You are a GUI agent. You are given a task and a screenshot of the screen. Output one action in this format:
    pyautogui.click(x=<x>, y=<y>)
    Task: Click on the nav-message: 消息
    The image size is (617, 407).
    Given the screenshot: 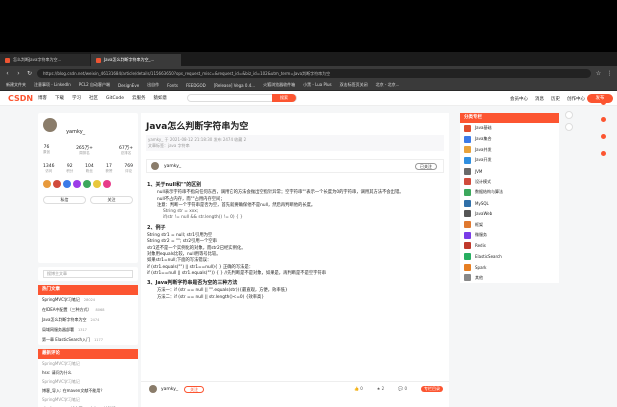 What is the action you would take?
    pyautogui.click(x=539, y=99)
    